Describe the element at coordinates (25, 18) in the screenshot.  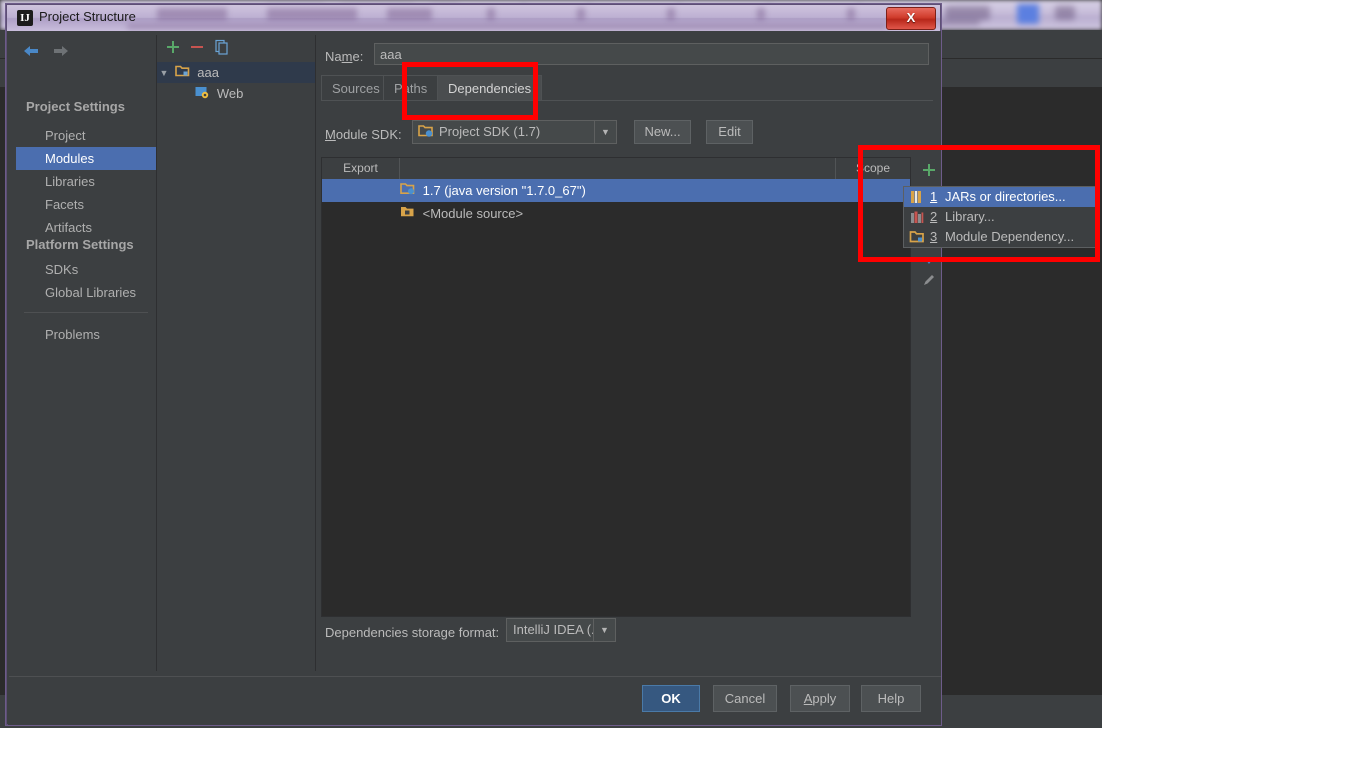
I see `app-icon: IJ` at that location.